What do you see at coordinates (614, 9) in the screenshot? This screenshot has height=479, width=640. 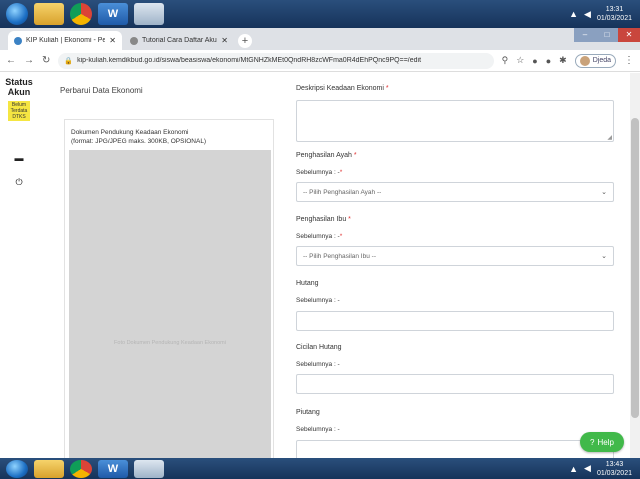 I see `clock-time: 13:31` at bounding box center [614, 9].